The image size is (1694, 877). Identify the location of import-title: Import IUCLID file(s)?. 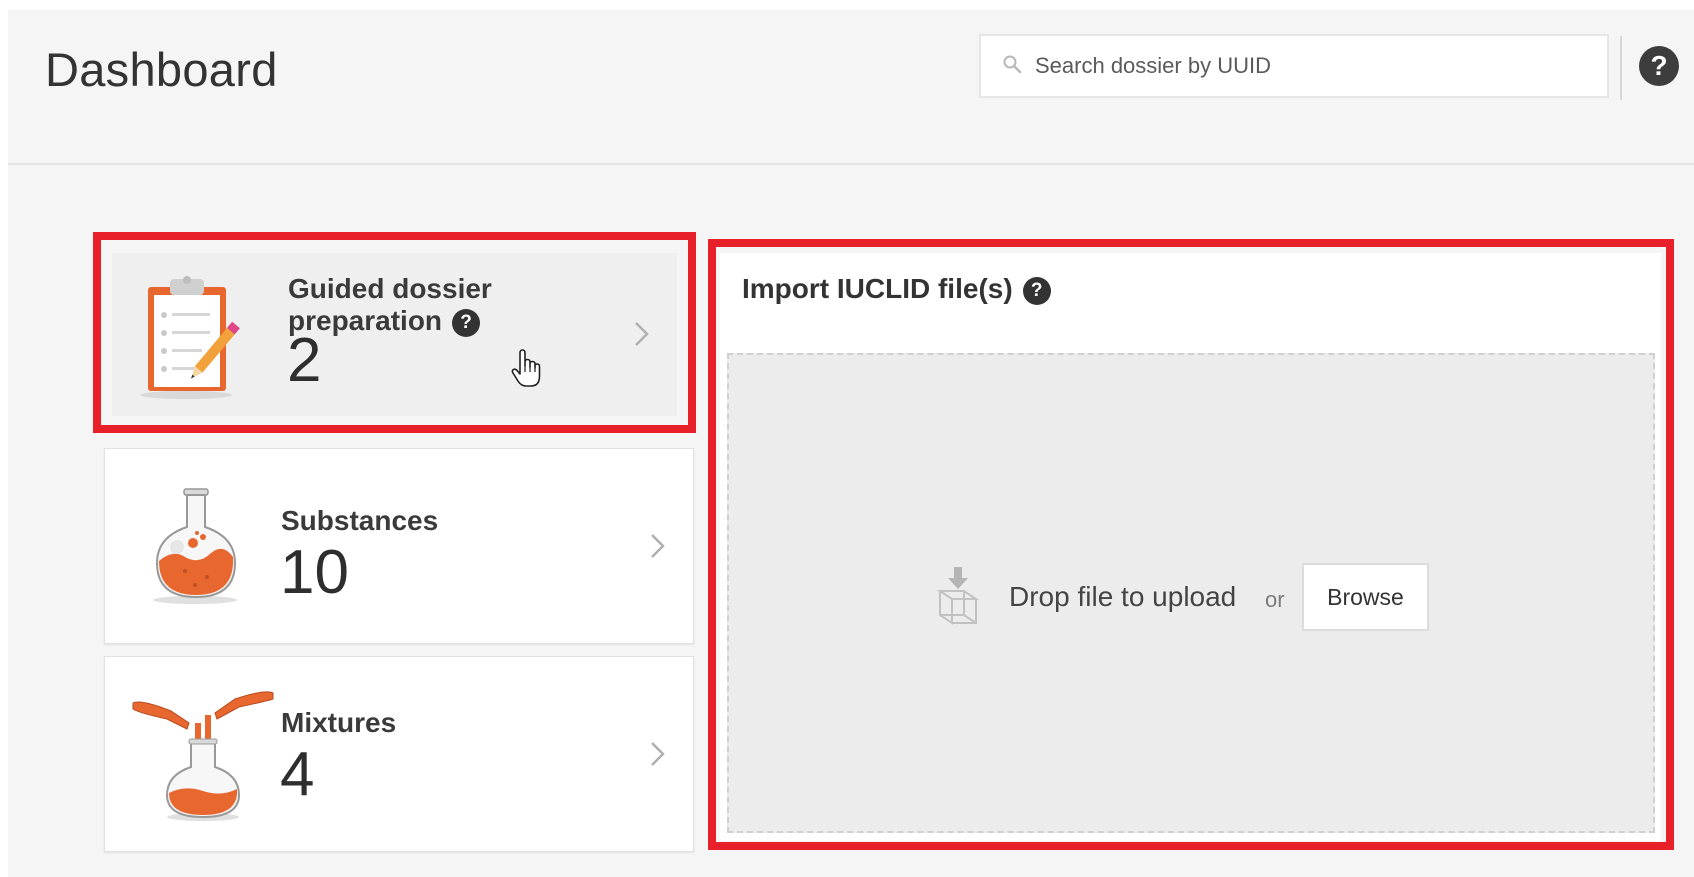
(896, 289).